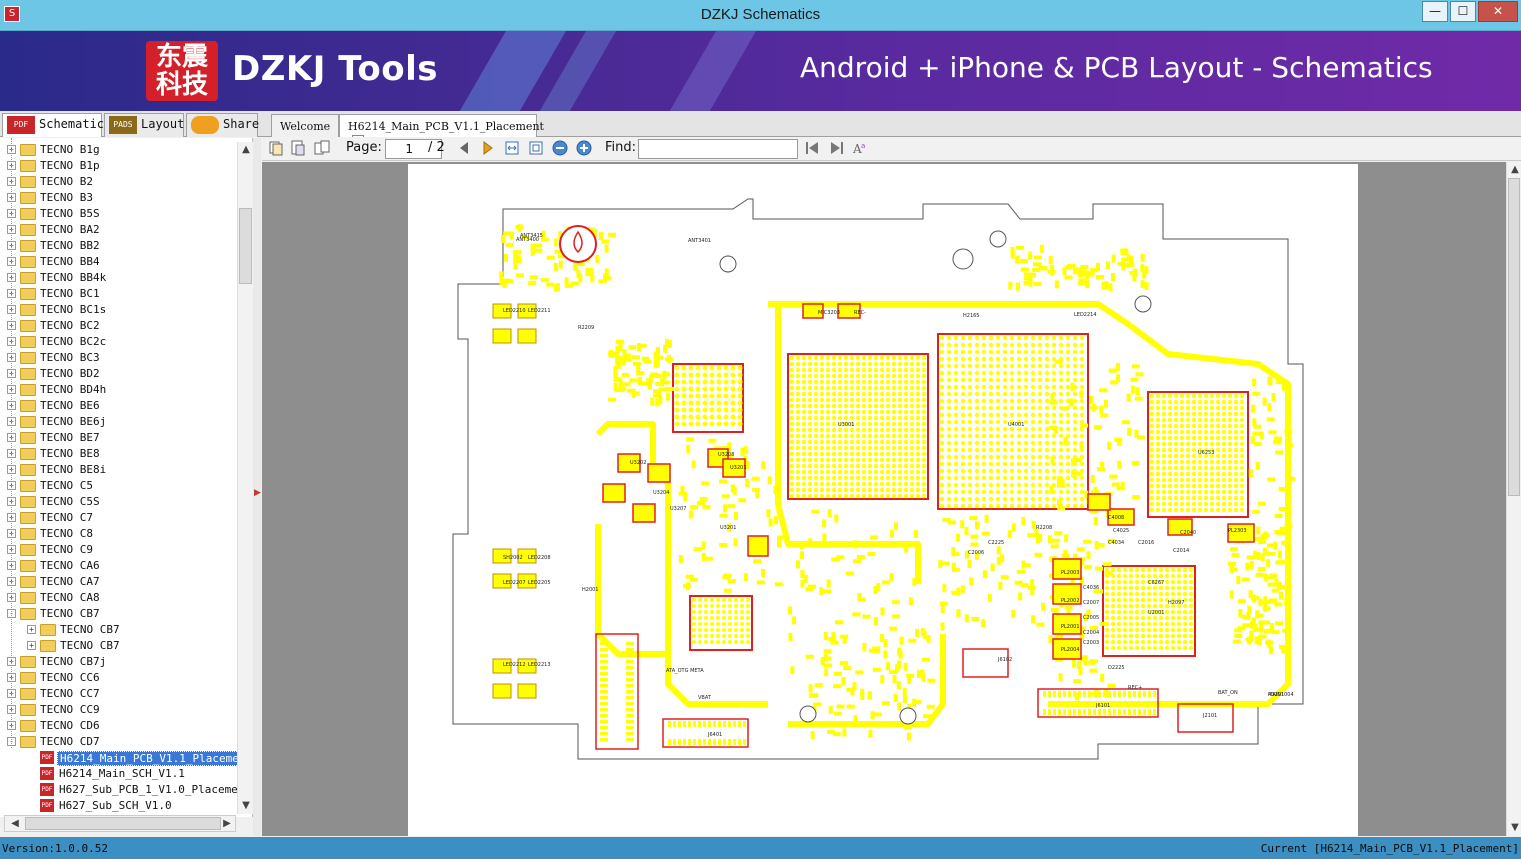 Image resolution: width=1521 pixels, height=859 pixels. I want to click on tree-file-item: PDF H627_Sub_SCH_V1.0, so click(118, 806).